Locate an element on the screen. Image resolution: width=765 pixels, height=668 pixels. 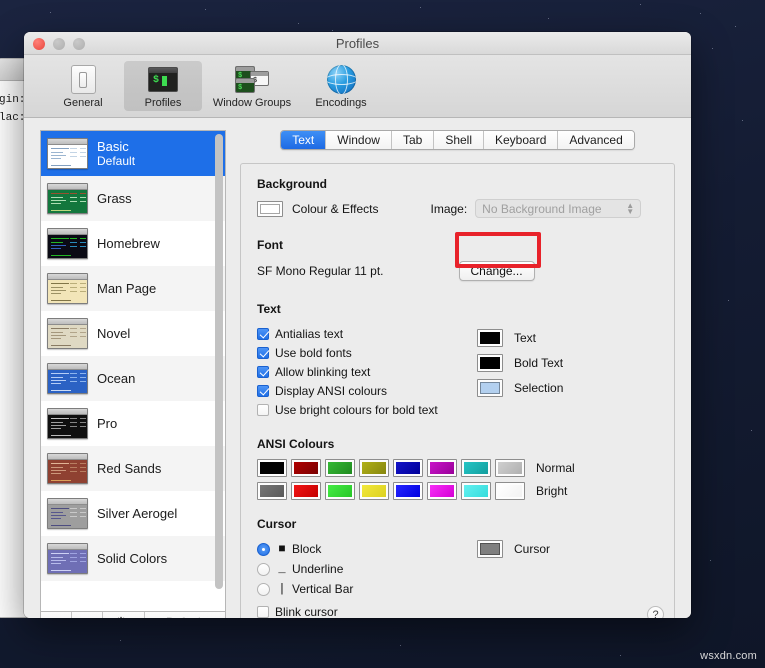
text-colour-well is located at coordinates (490, 337).